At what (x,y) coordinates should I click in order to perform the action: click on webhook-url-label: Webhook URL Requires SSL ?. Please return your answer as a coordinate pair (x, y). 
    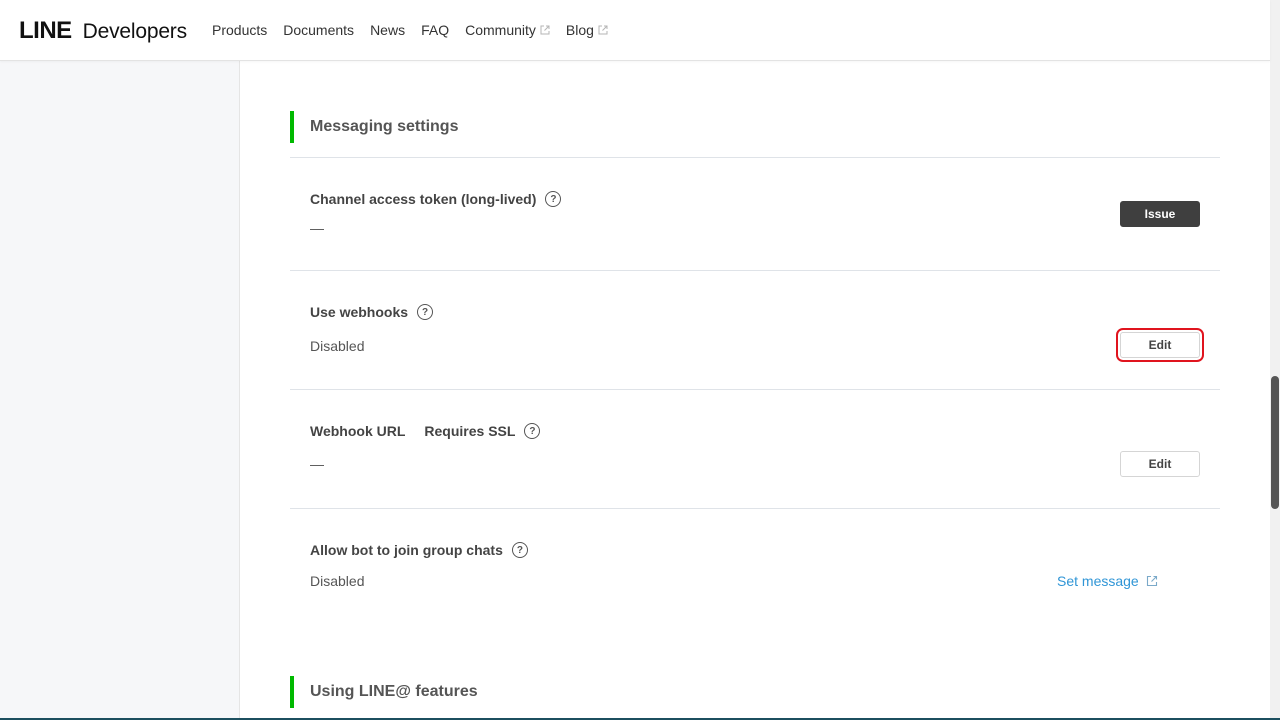
    Looking at the image, I should click on (425, 431).